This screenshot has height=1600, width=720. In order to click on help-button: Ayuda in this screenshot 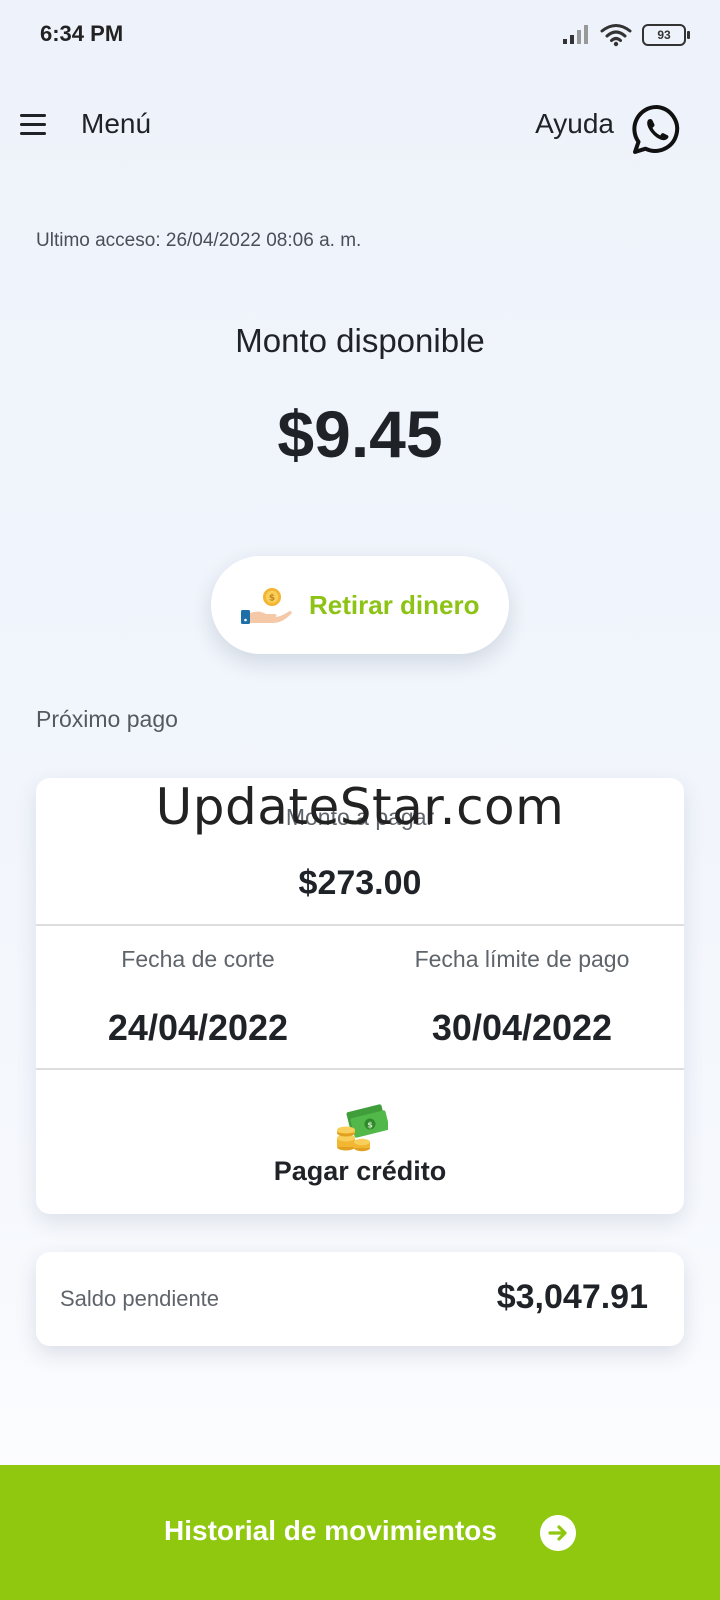, I will do `click(574, 124)`.